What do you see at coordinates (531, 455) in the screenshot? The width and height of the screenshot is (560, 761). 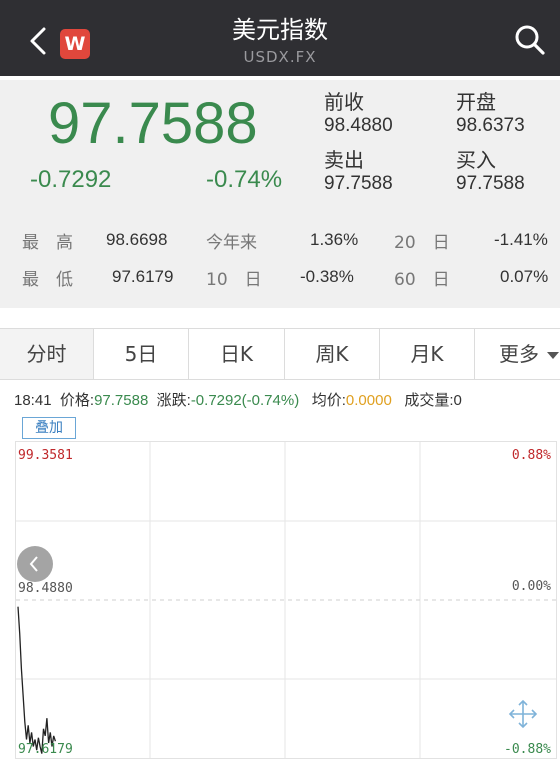 I see `y-tick-right-max: 0.88%` at bounding box center [531, 455].